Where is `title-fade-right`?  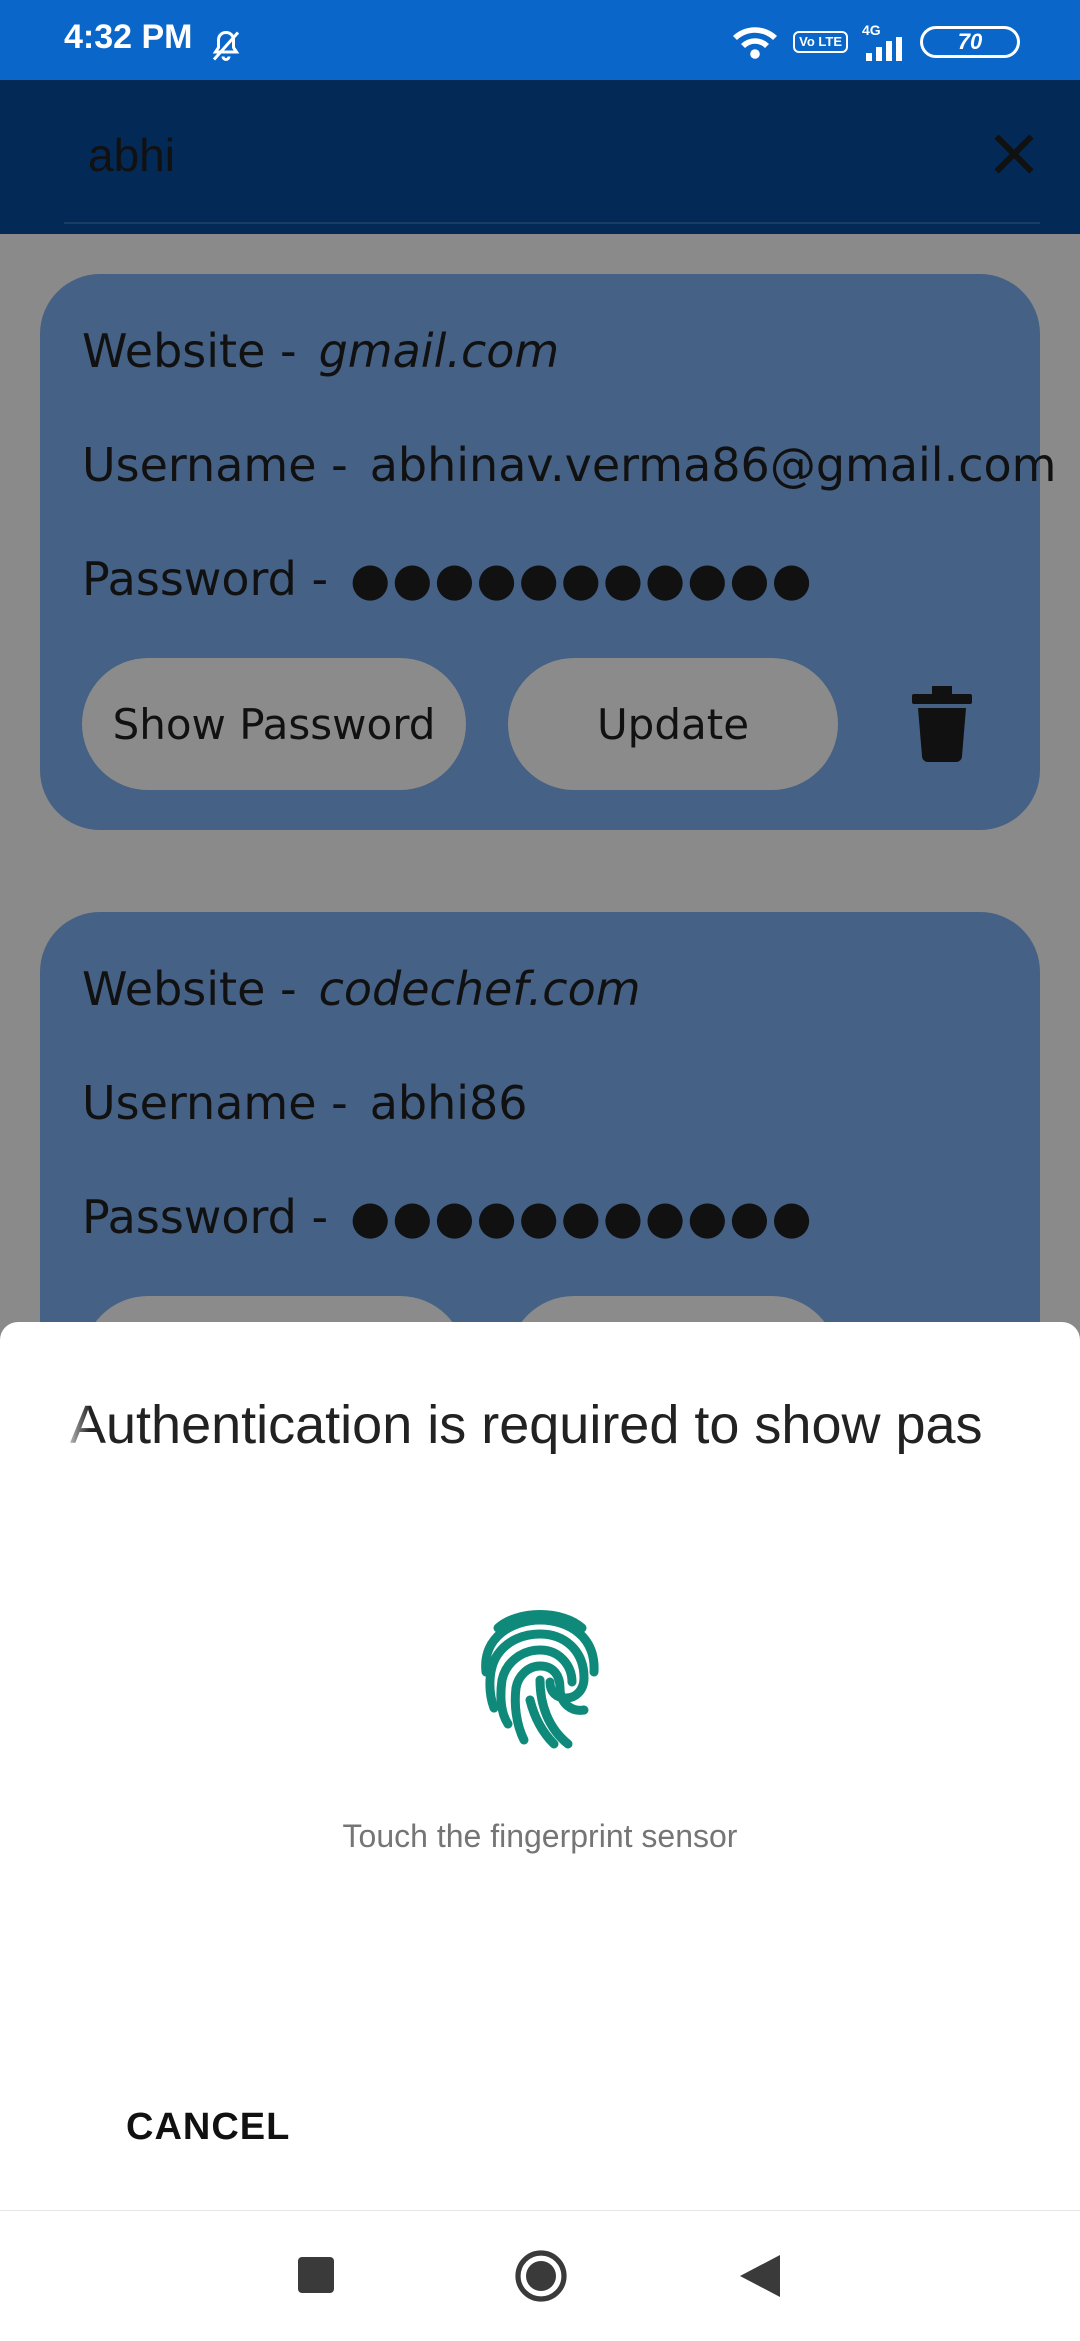
title-fade-right is located at coordinates (1000, 1422).